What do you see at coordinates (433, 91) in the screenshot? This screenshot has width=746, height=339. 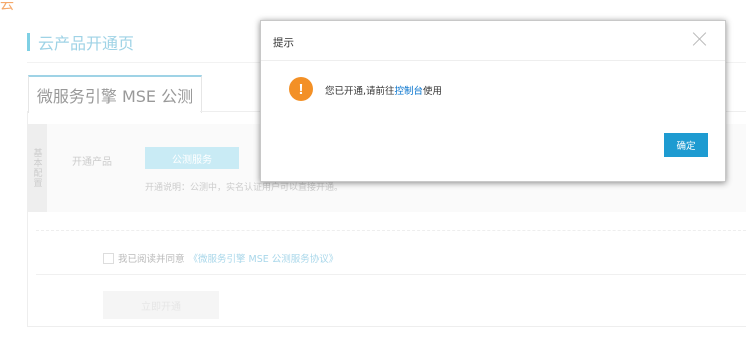 I see `message-suffix: 使用` at bounding box center [433, 91].